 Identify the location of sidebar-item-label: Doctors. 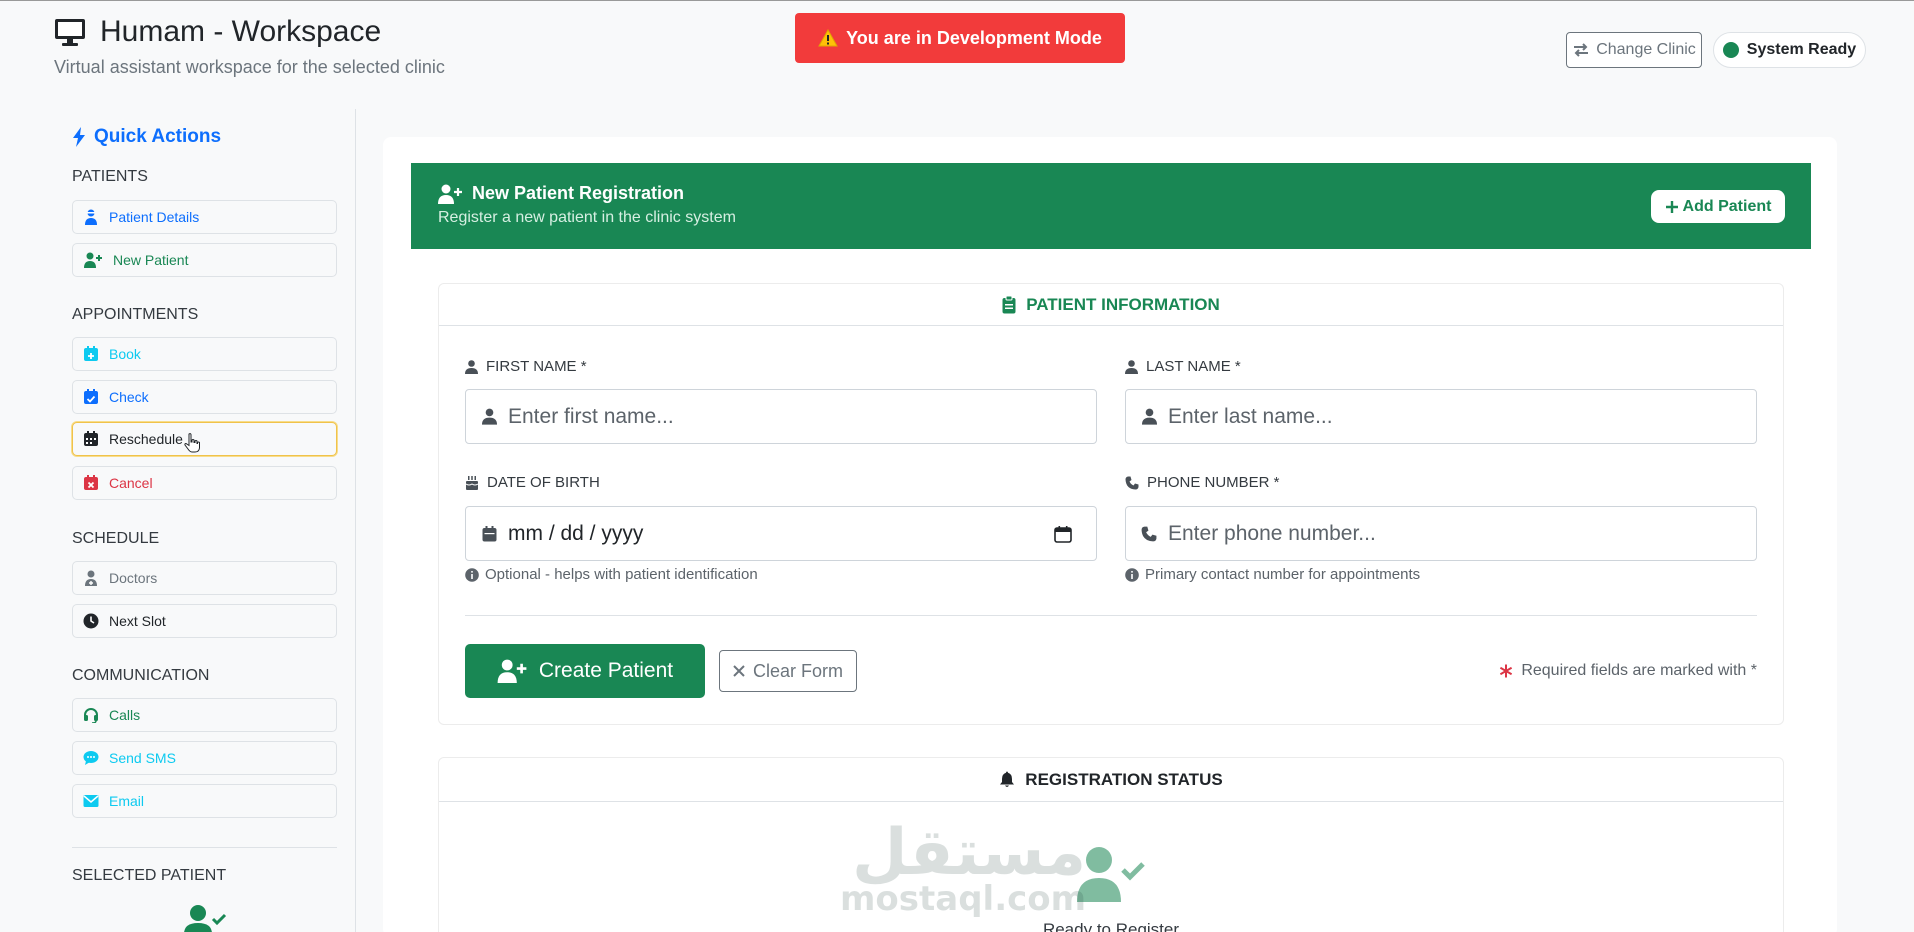
(133, 578).